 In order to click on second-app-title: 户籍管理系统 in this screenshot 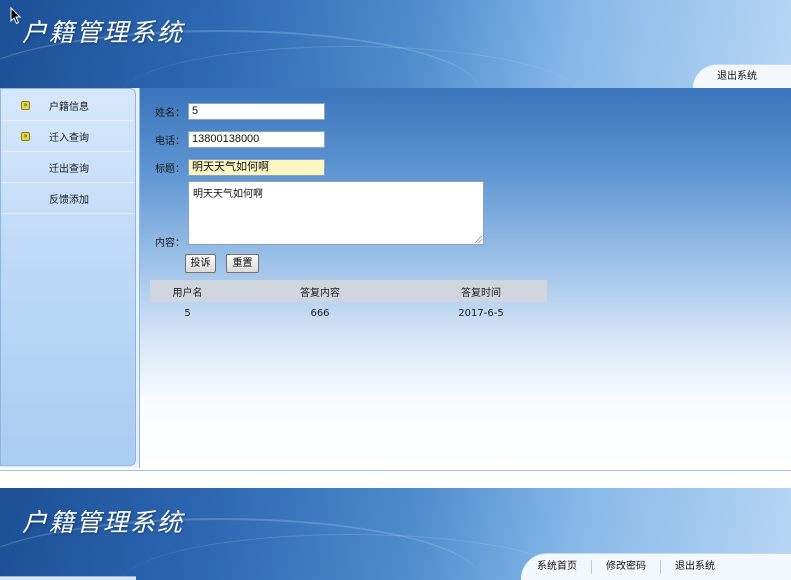, I will do `click(103, 522)`.